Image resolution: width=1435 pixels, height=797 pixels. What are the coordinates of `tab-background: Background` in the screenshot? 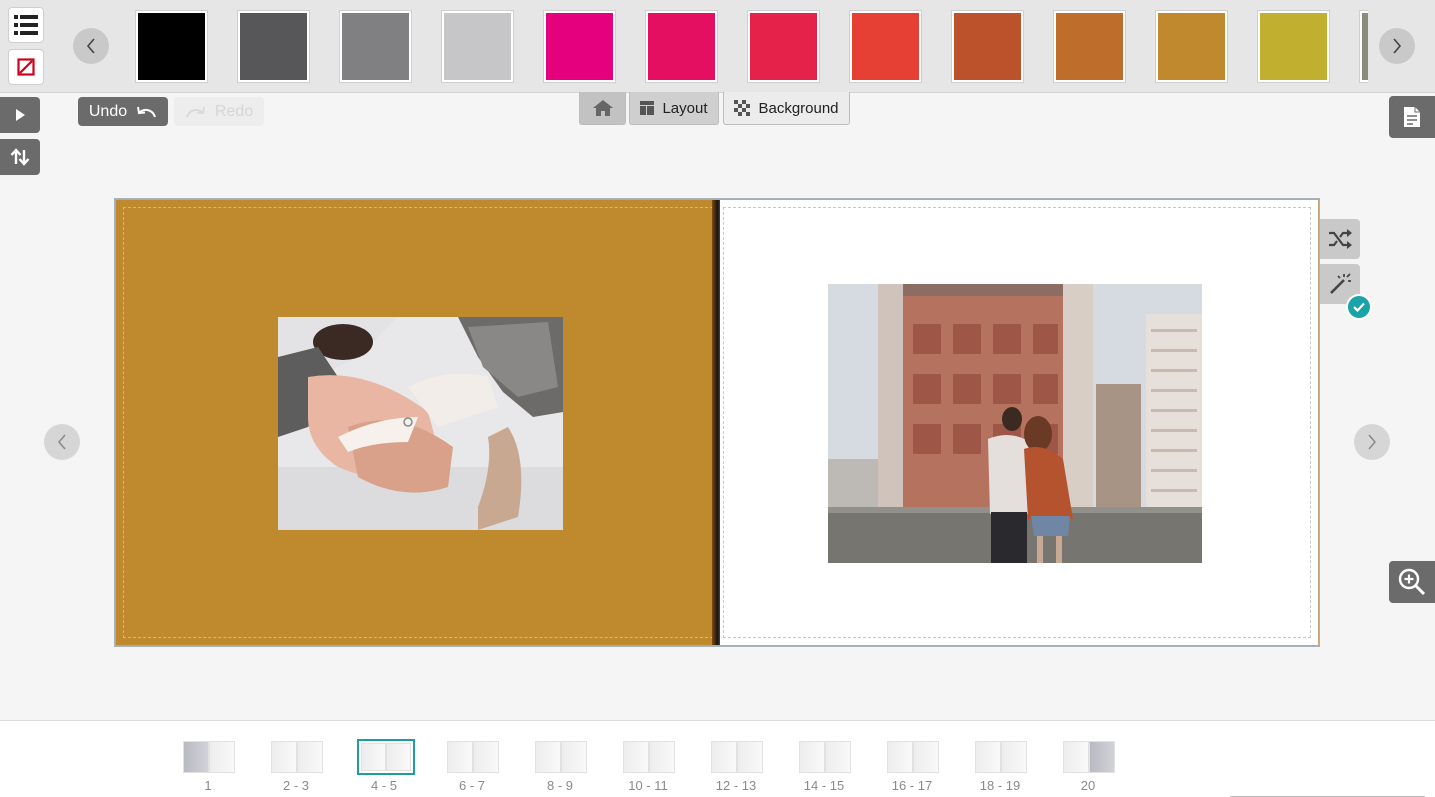 It's located at (786, 108).